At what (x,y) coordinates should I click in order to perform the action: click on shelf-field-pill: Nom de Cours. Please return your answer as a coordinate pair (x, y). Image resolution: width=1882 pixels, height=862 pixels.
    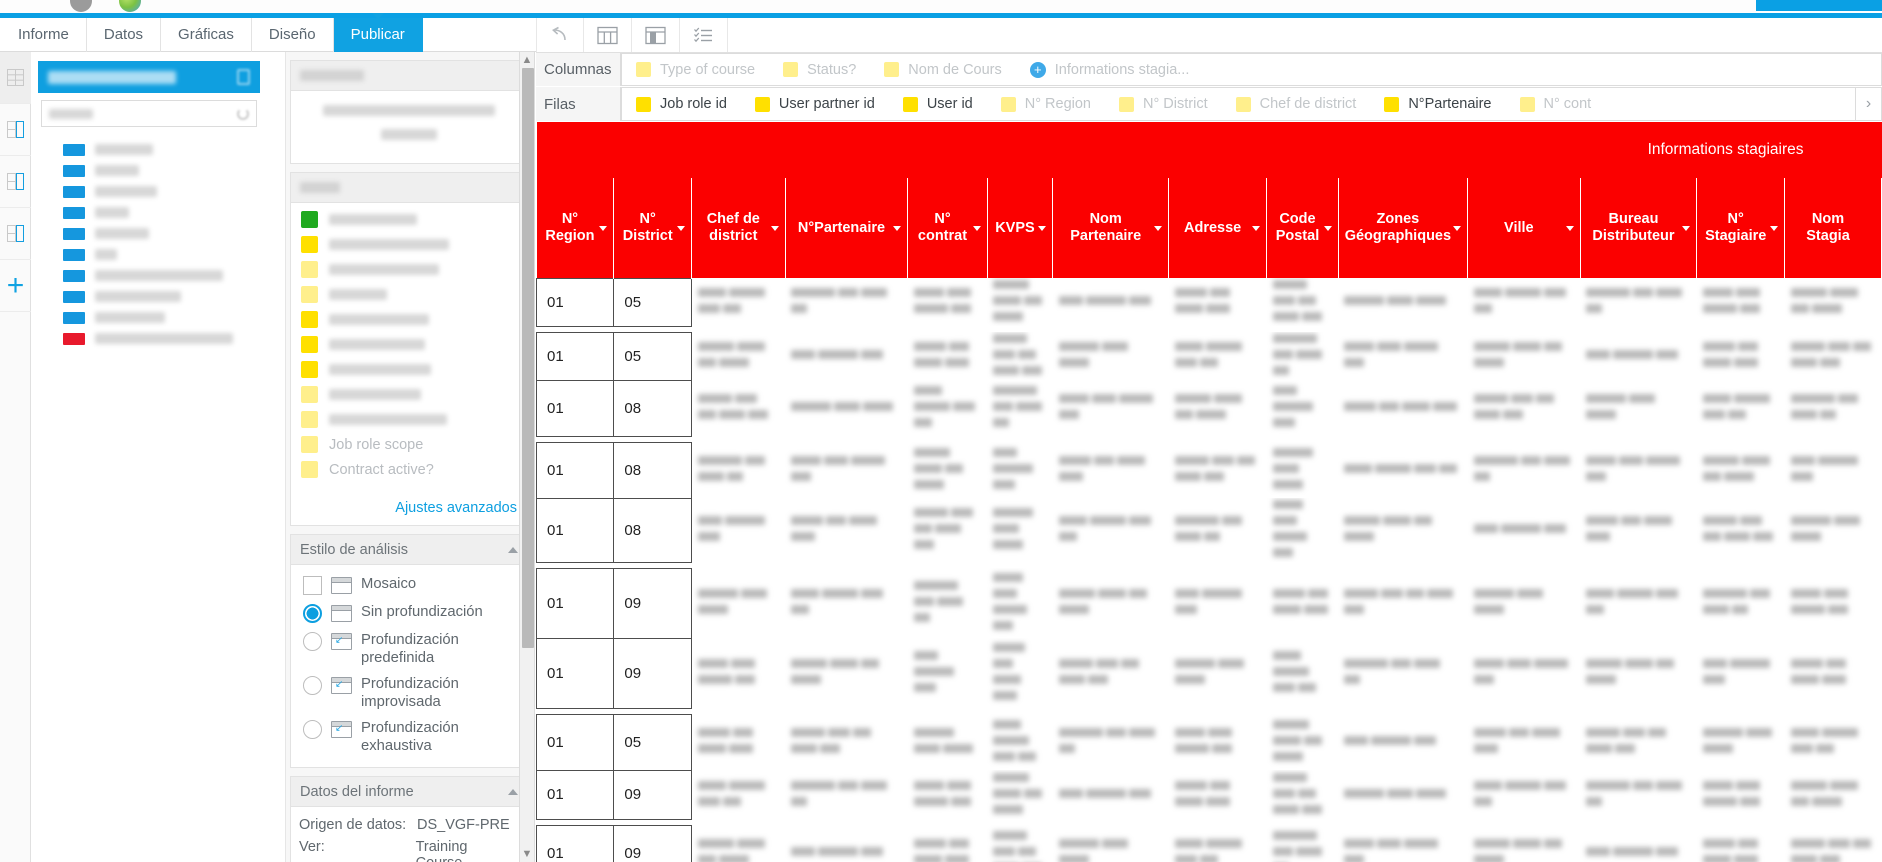
    Looking at the image, I should click on (942, 70).